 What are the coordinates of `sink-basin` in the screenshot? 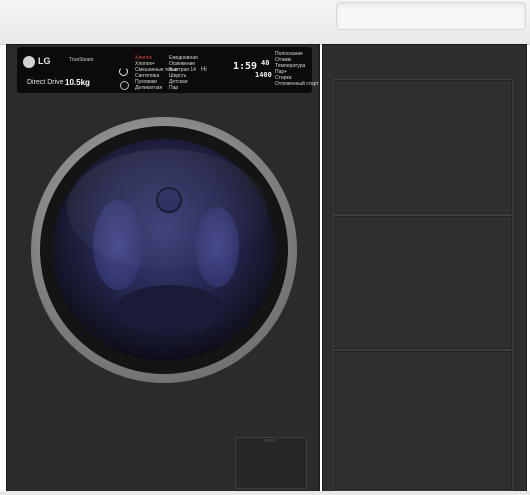 It's located at (431, 16).